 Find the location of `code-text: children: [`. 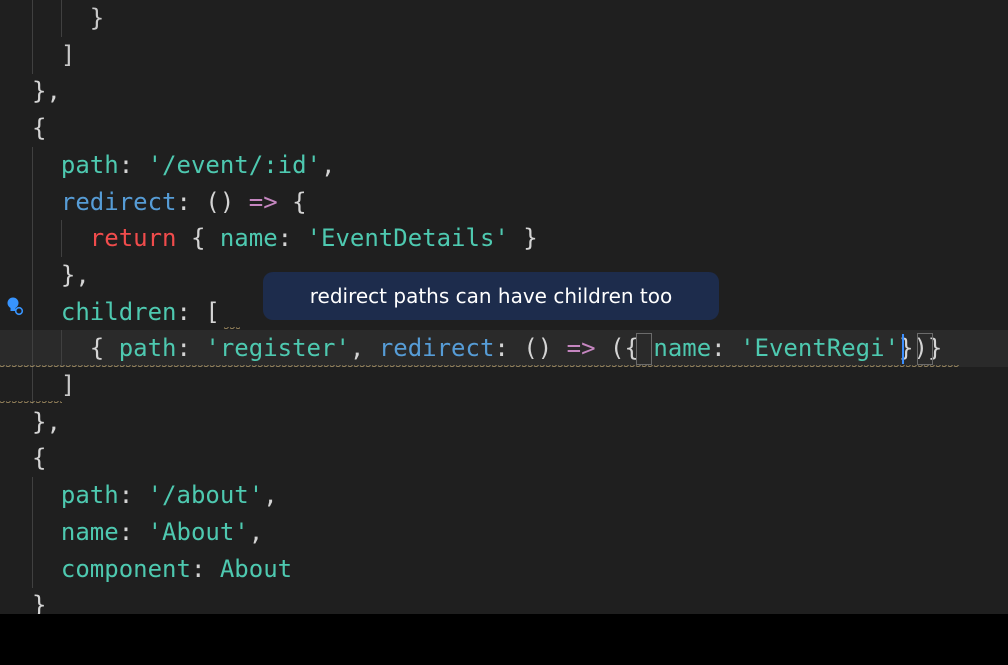

code-text: children: [ is located at coordinates (126, 312).